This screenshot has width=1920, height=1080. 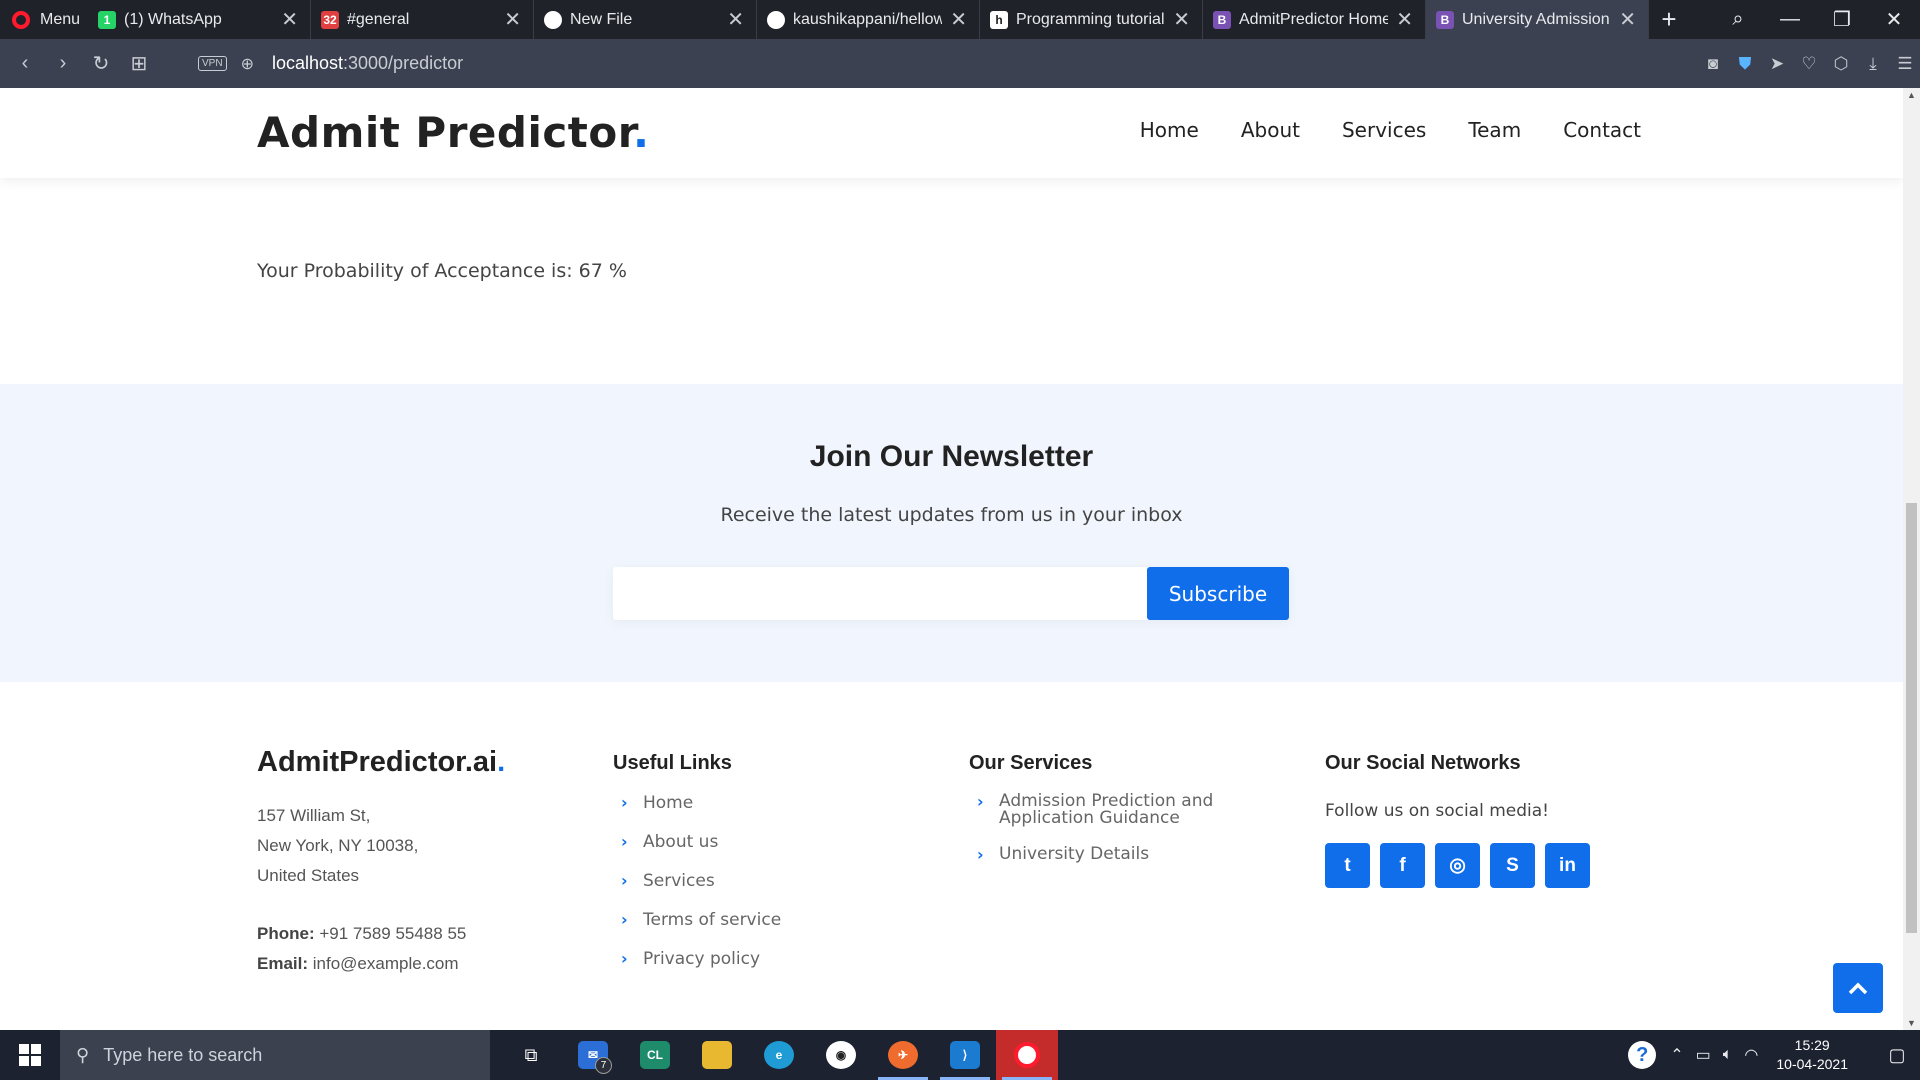 What do you see at coordinates (1790, 19) in the screenshot?
I see `minimize-button: —` at bounding box center [1790, 19].